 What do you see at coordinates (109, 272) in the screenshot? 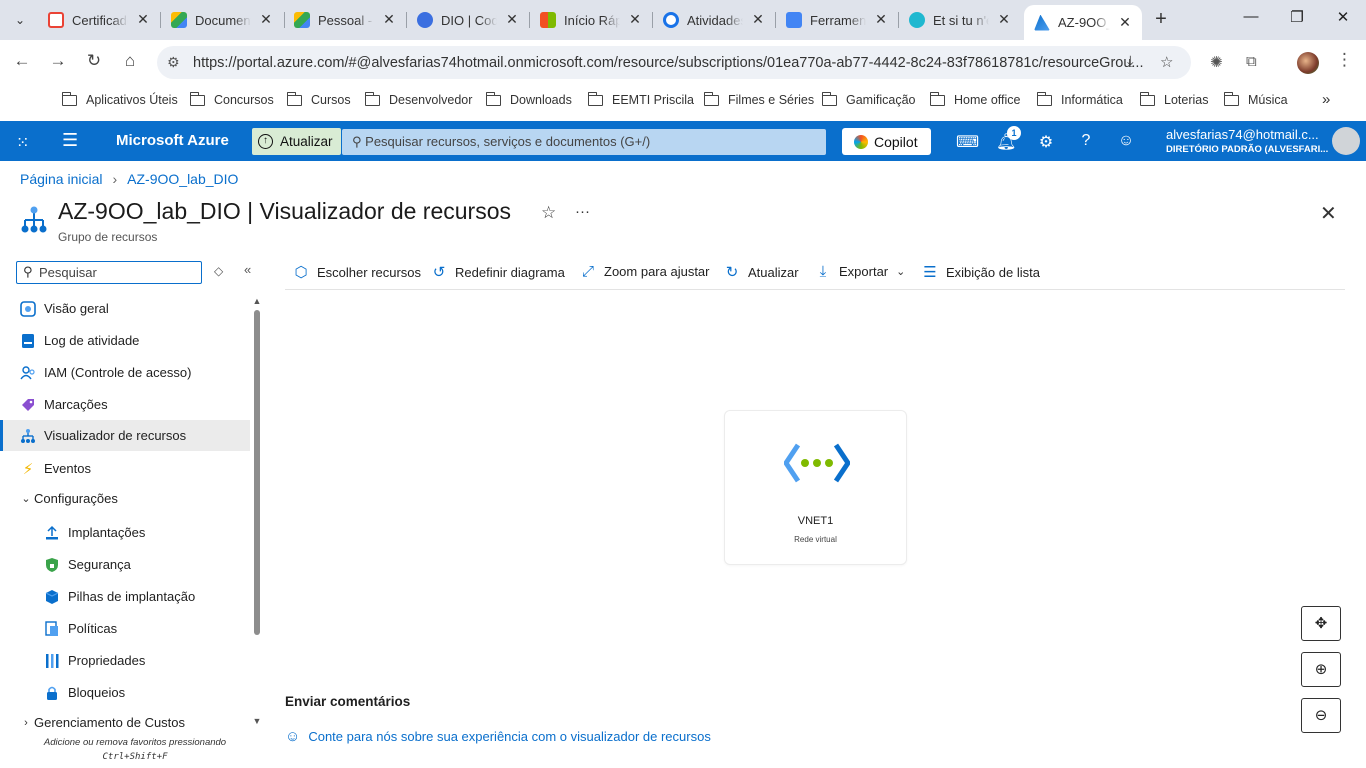
I see `sidebar-search-input: ⚲ Pesquisar` at bounding box center [109, 272].